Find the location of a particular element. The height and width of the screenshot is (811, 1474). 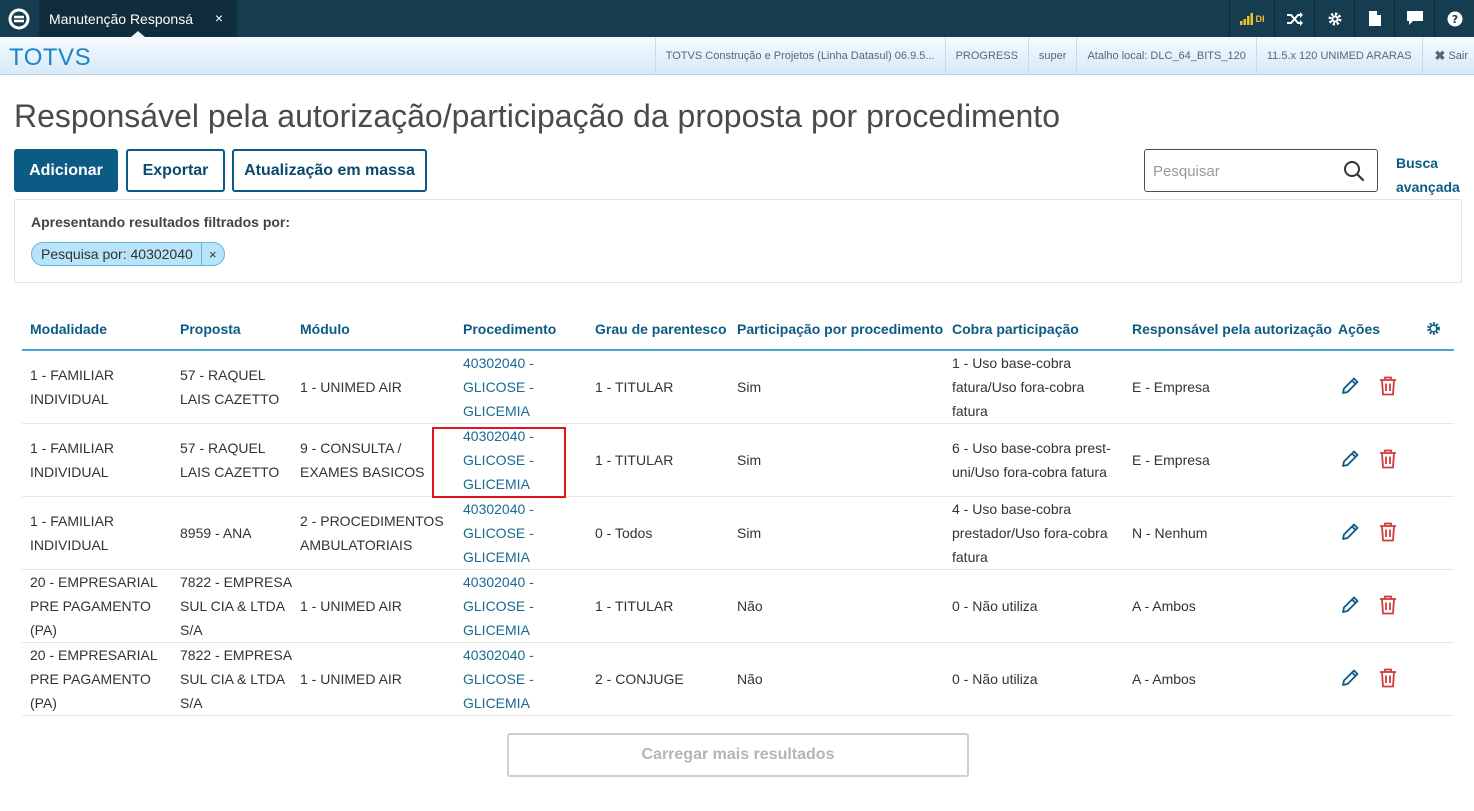

advanced-search-link: Busca avançada is located at coordinates (1429, 175).